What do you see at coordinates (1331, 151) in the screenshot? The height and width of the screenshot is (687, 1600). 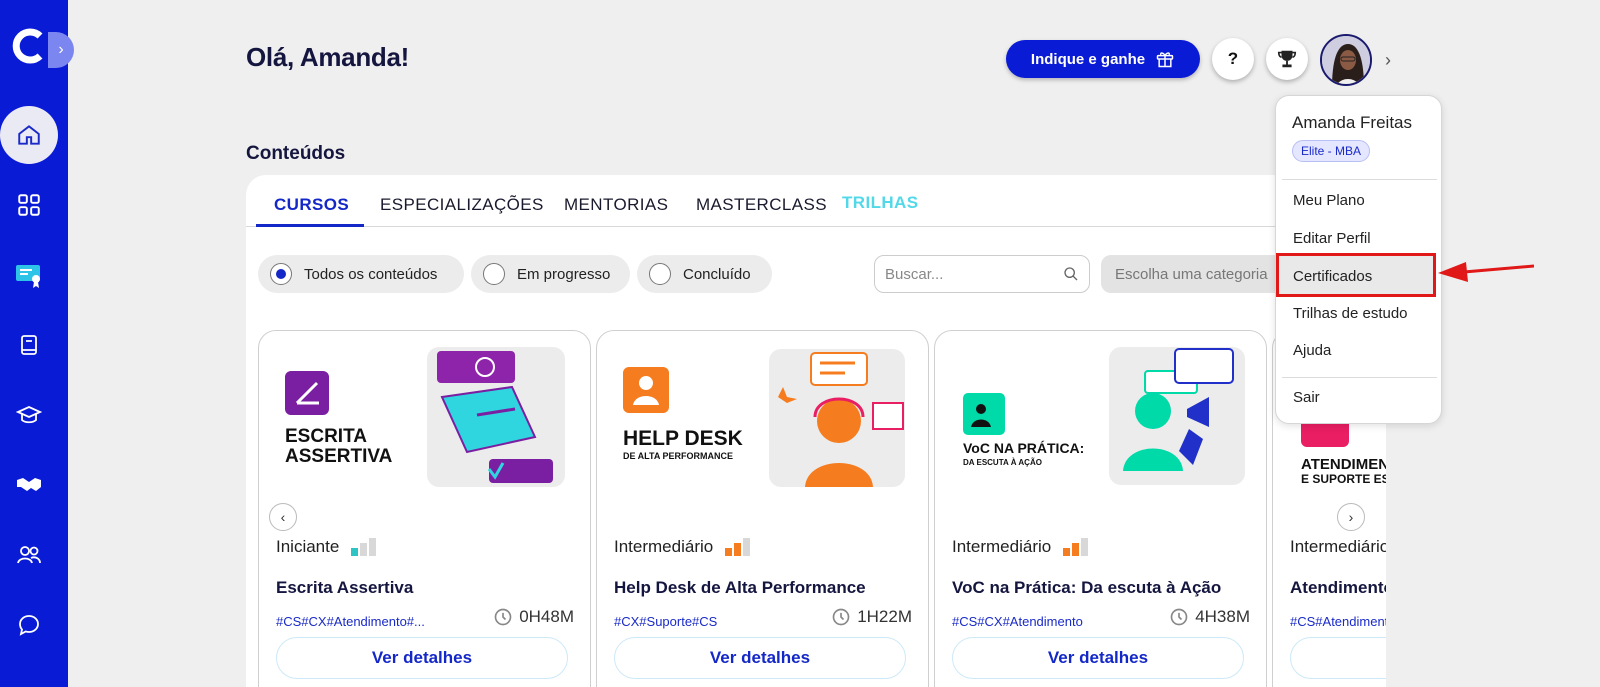 I see `plan-badge: Elite - MBA` at bounding box center [1331, 151].